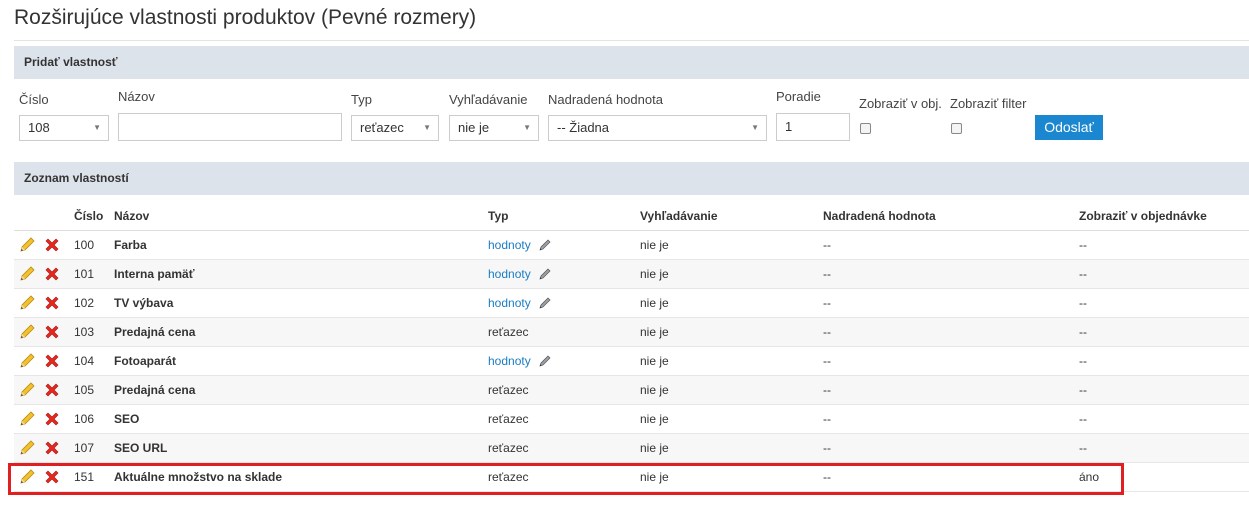 Image resolution: width=1249 pixels, height=507 pixels. I want to click on table-row: 100 Farba hodnoty nie je -- --, so click(631, 245).